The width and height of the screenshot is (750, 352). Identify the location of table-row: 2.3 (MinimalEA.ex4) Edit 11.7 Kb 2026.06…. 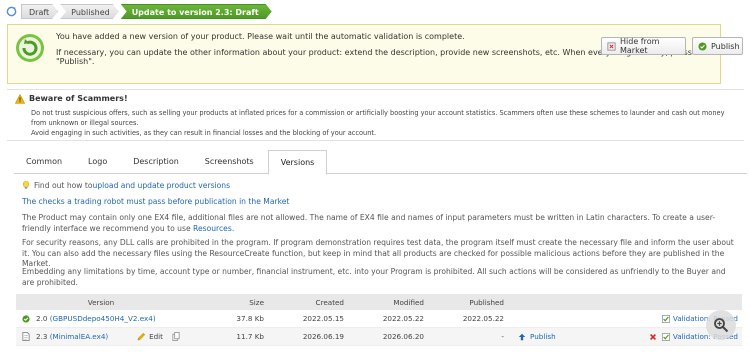
(379, 337).